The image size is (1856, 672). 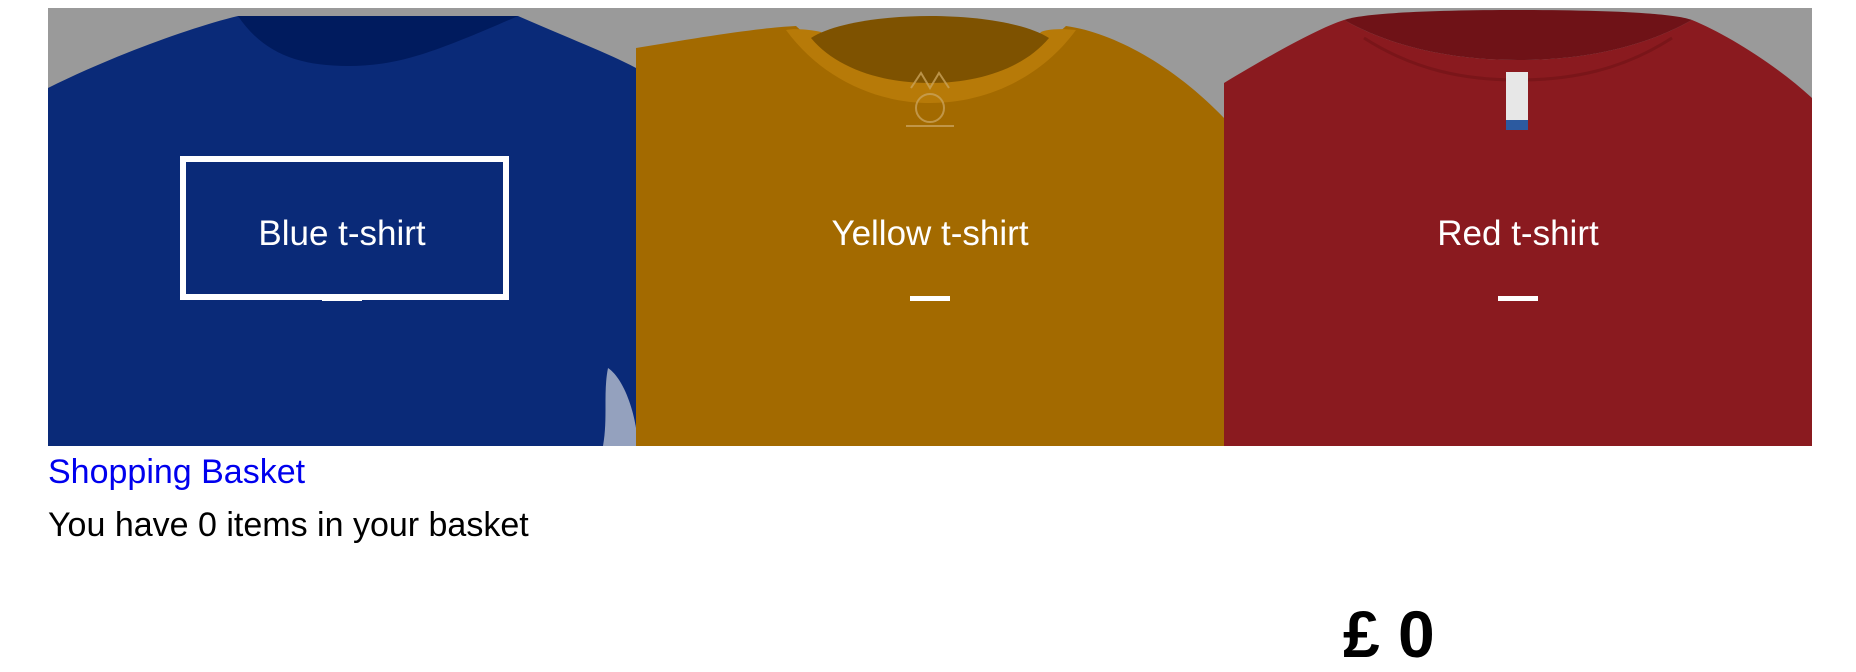 I want to click on product-label: Yellow t-shirt, so click(x=930, y=233).